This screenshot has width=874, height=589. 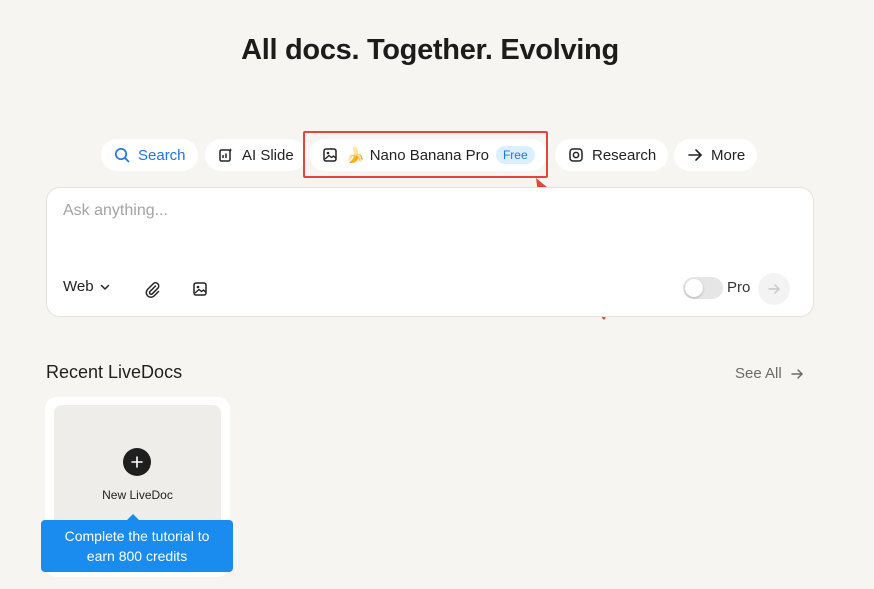 What do you see at coordinates (624, 155) in the screenshot?
I see `research-chip-label: Research` at bounding box center [624, 155].